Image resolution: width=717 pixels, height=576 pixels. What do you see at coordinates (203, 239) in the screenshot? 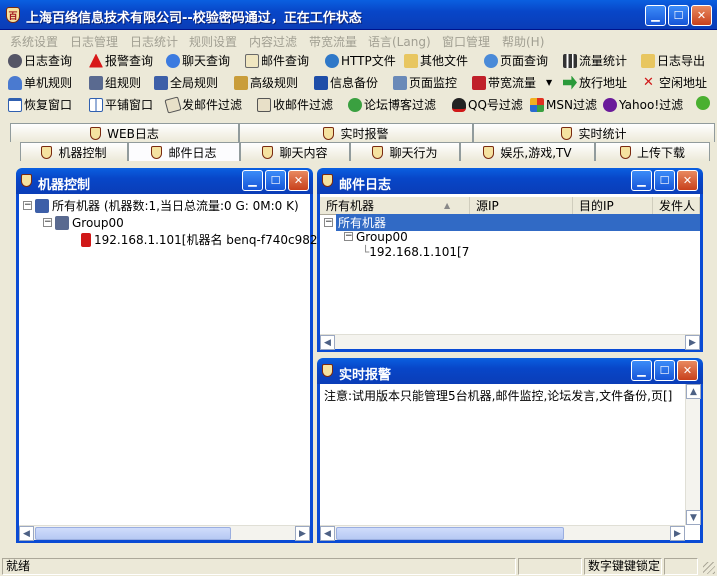
I see `tree-machine-node: 192.168.1.101[机器名 benq-f740c9824` at bounding box center [203, 239].